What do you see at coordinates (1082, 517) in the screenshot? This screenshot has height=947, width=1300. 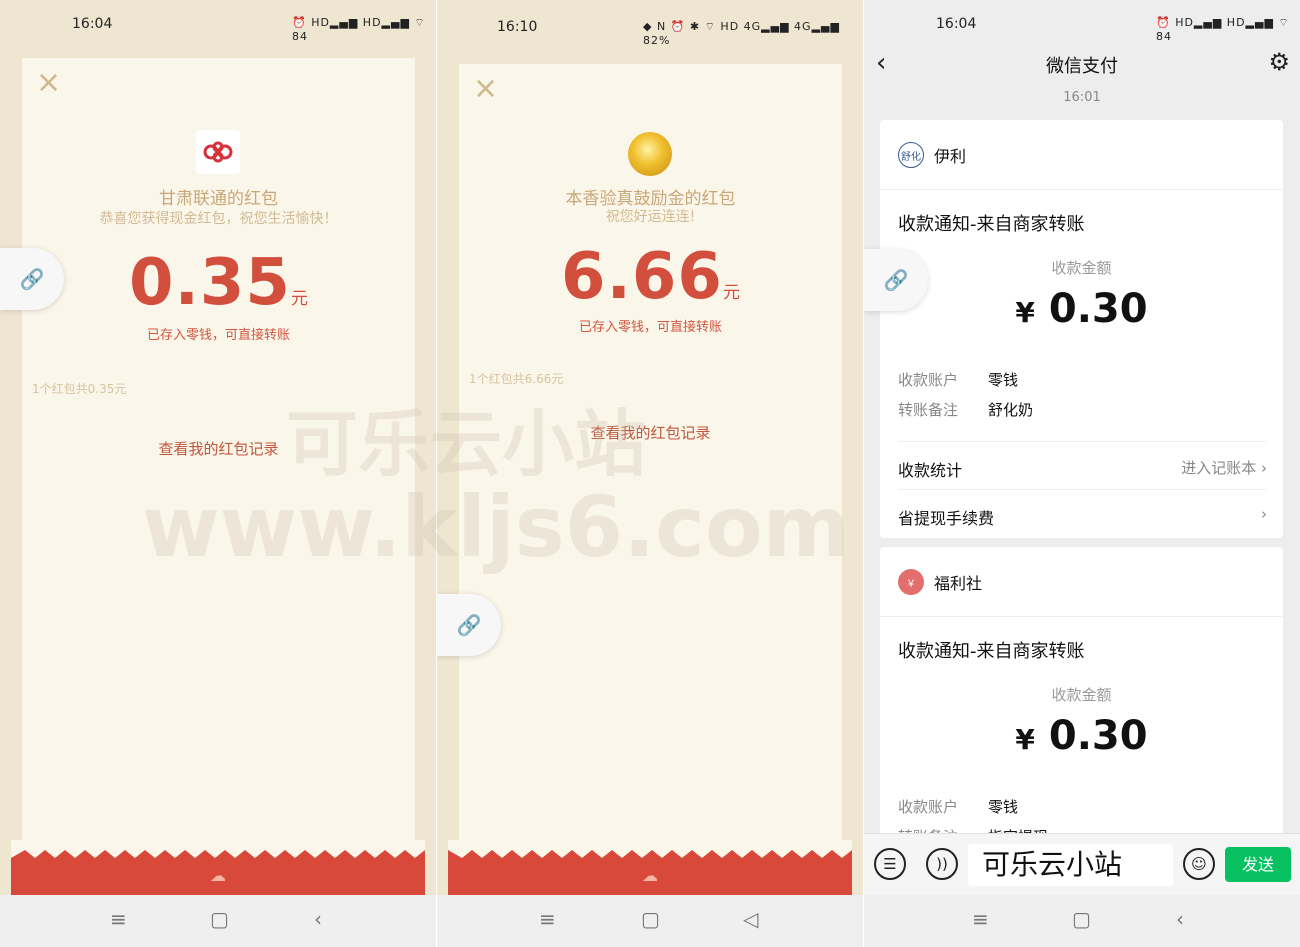 I see `fee-row: 省提现手续费 ›` at bounding box center [1082, 517].